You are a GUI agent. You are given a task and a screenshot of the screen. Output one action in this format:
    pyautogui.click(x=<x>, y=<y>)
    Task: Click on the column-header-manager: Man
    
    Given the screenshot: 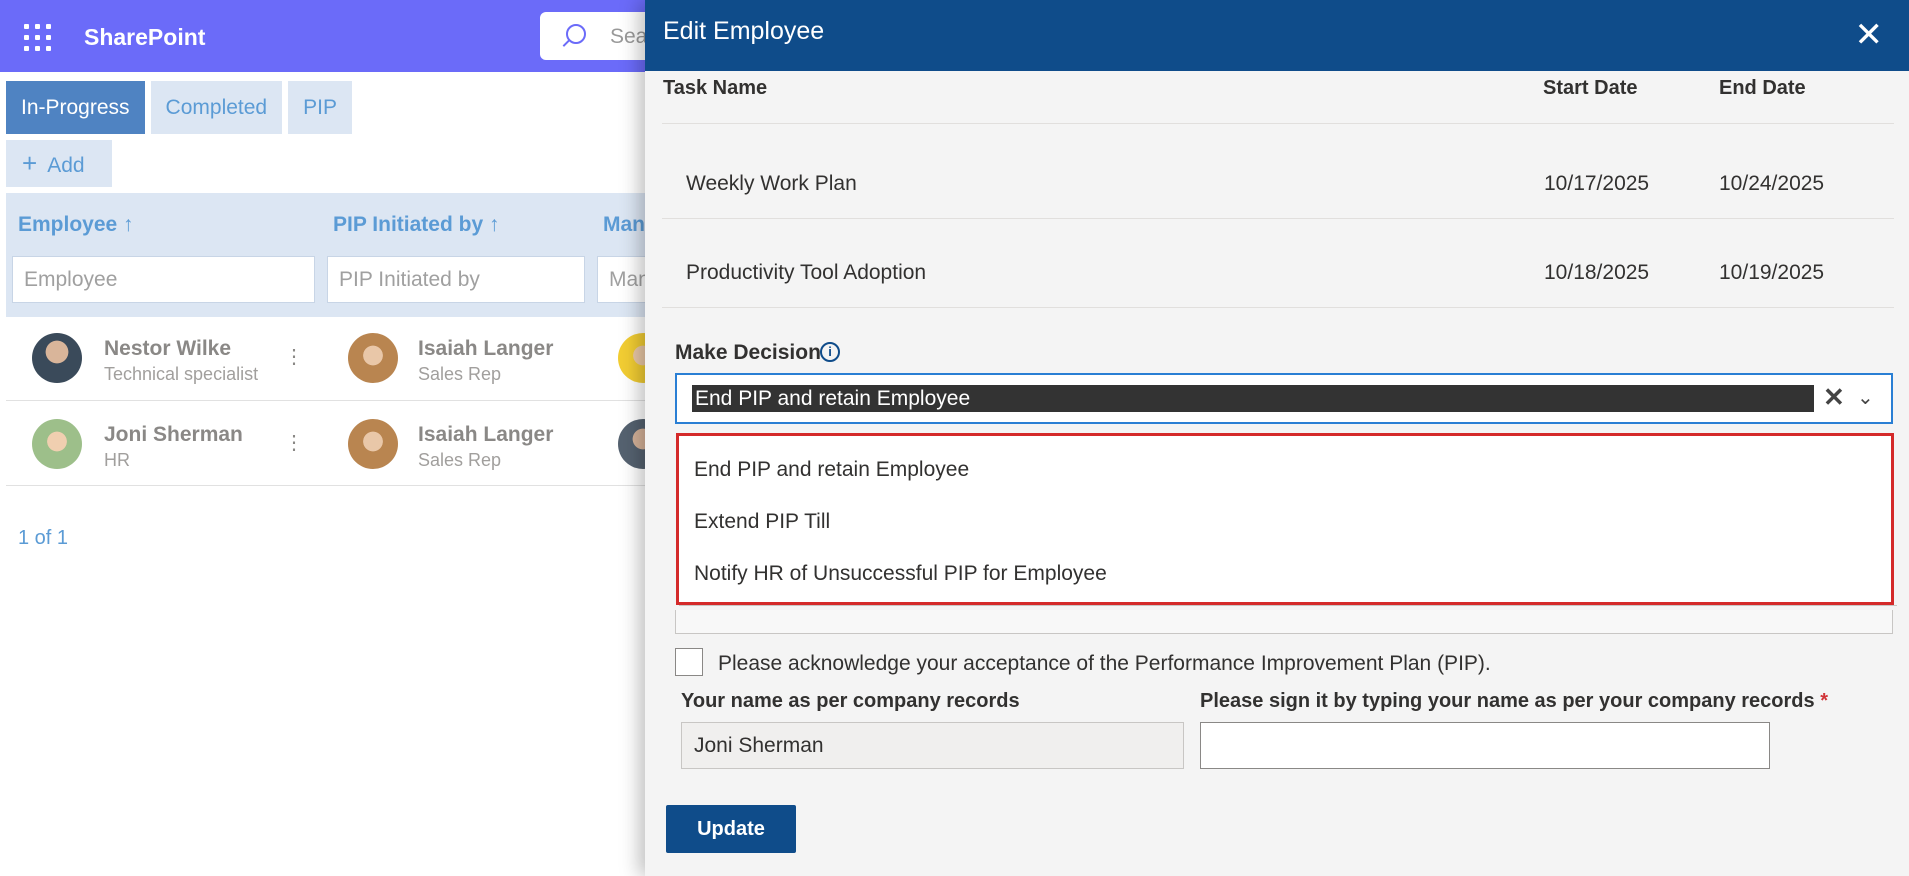 What is the action you would take?
    pyautogui.click(x=624, y=225)
    